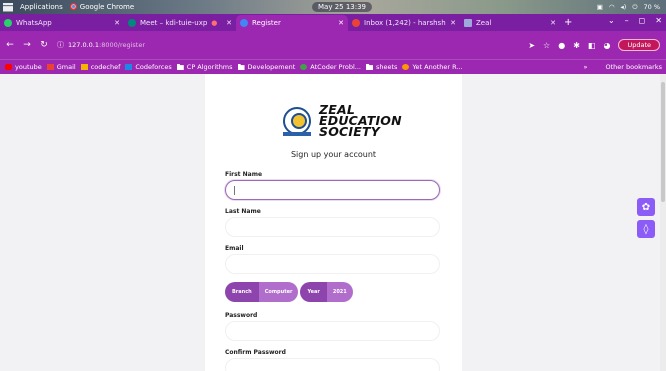 Image resolution: width=666 pixels, height=371 pixels. Describe the element at coordinates (628, 67) in the screenshot. I see `other-bookmarks-folder: Other bookmarks` at that location.